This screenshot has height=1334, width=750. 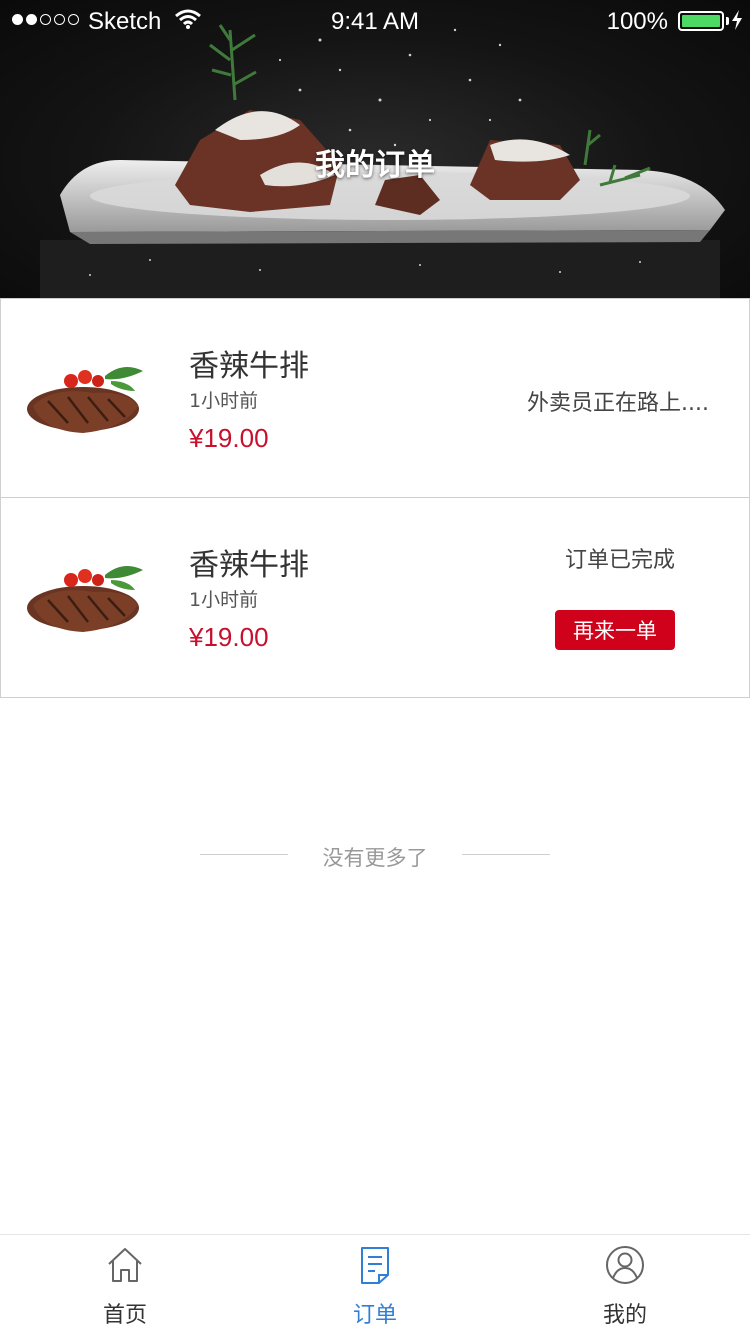 What do you see at coordinates (506, 854) in the screenshot?
I see `divider-line-right` at bounding box center [506, 854].